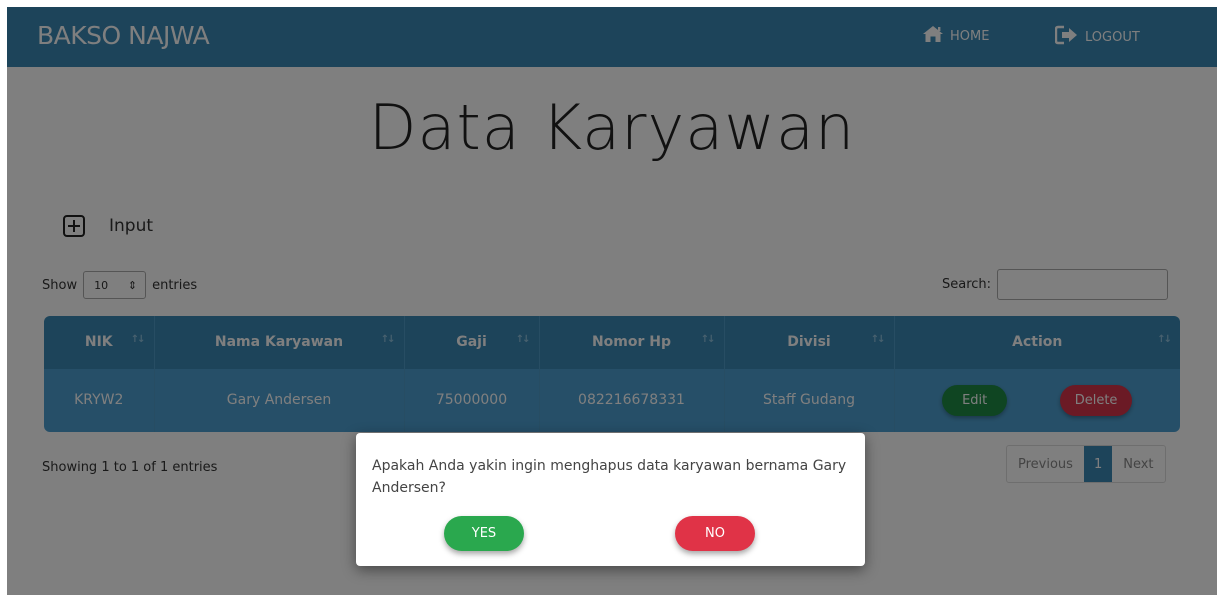 The image size is (1217, 595). What do you see at coordinates (484, 533) in the screenshot?
I see `yes-button: YES` at bounding box center [484, 533].